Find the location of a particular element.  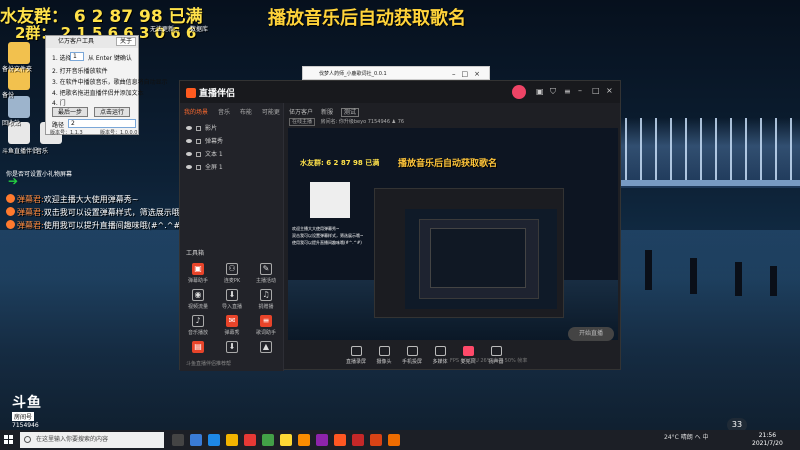

phone-icon is located at coordinates (412, 351).